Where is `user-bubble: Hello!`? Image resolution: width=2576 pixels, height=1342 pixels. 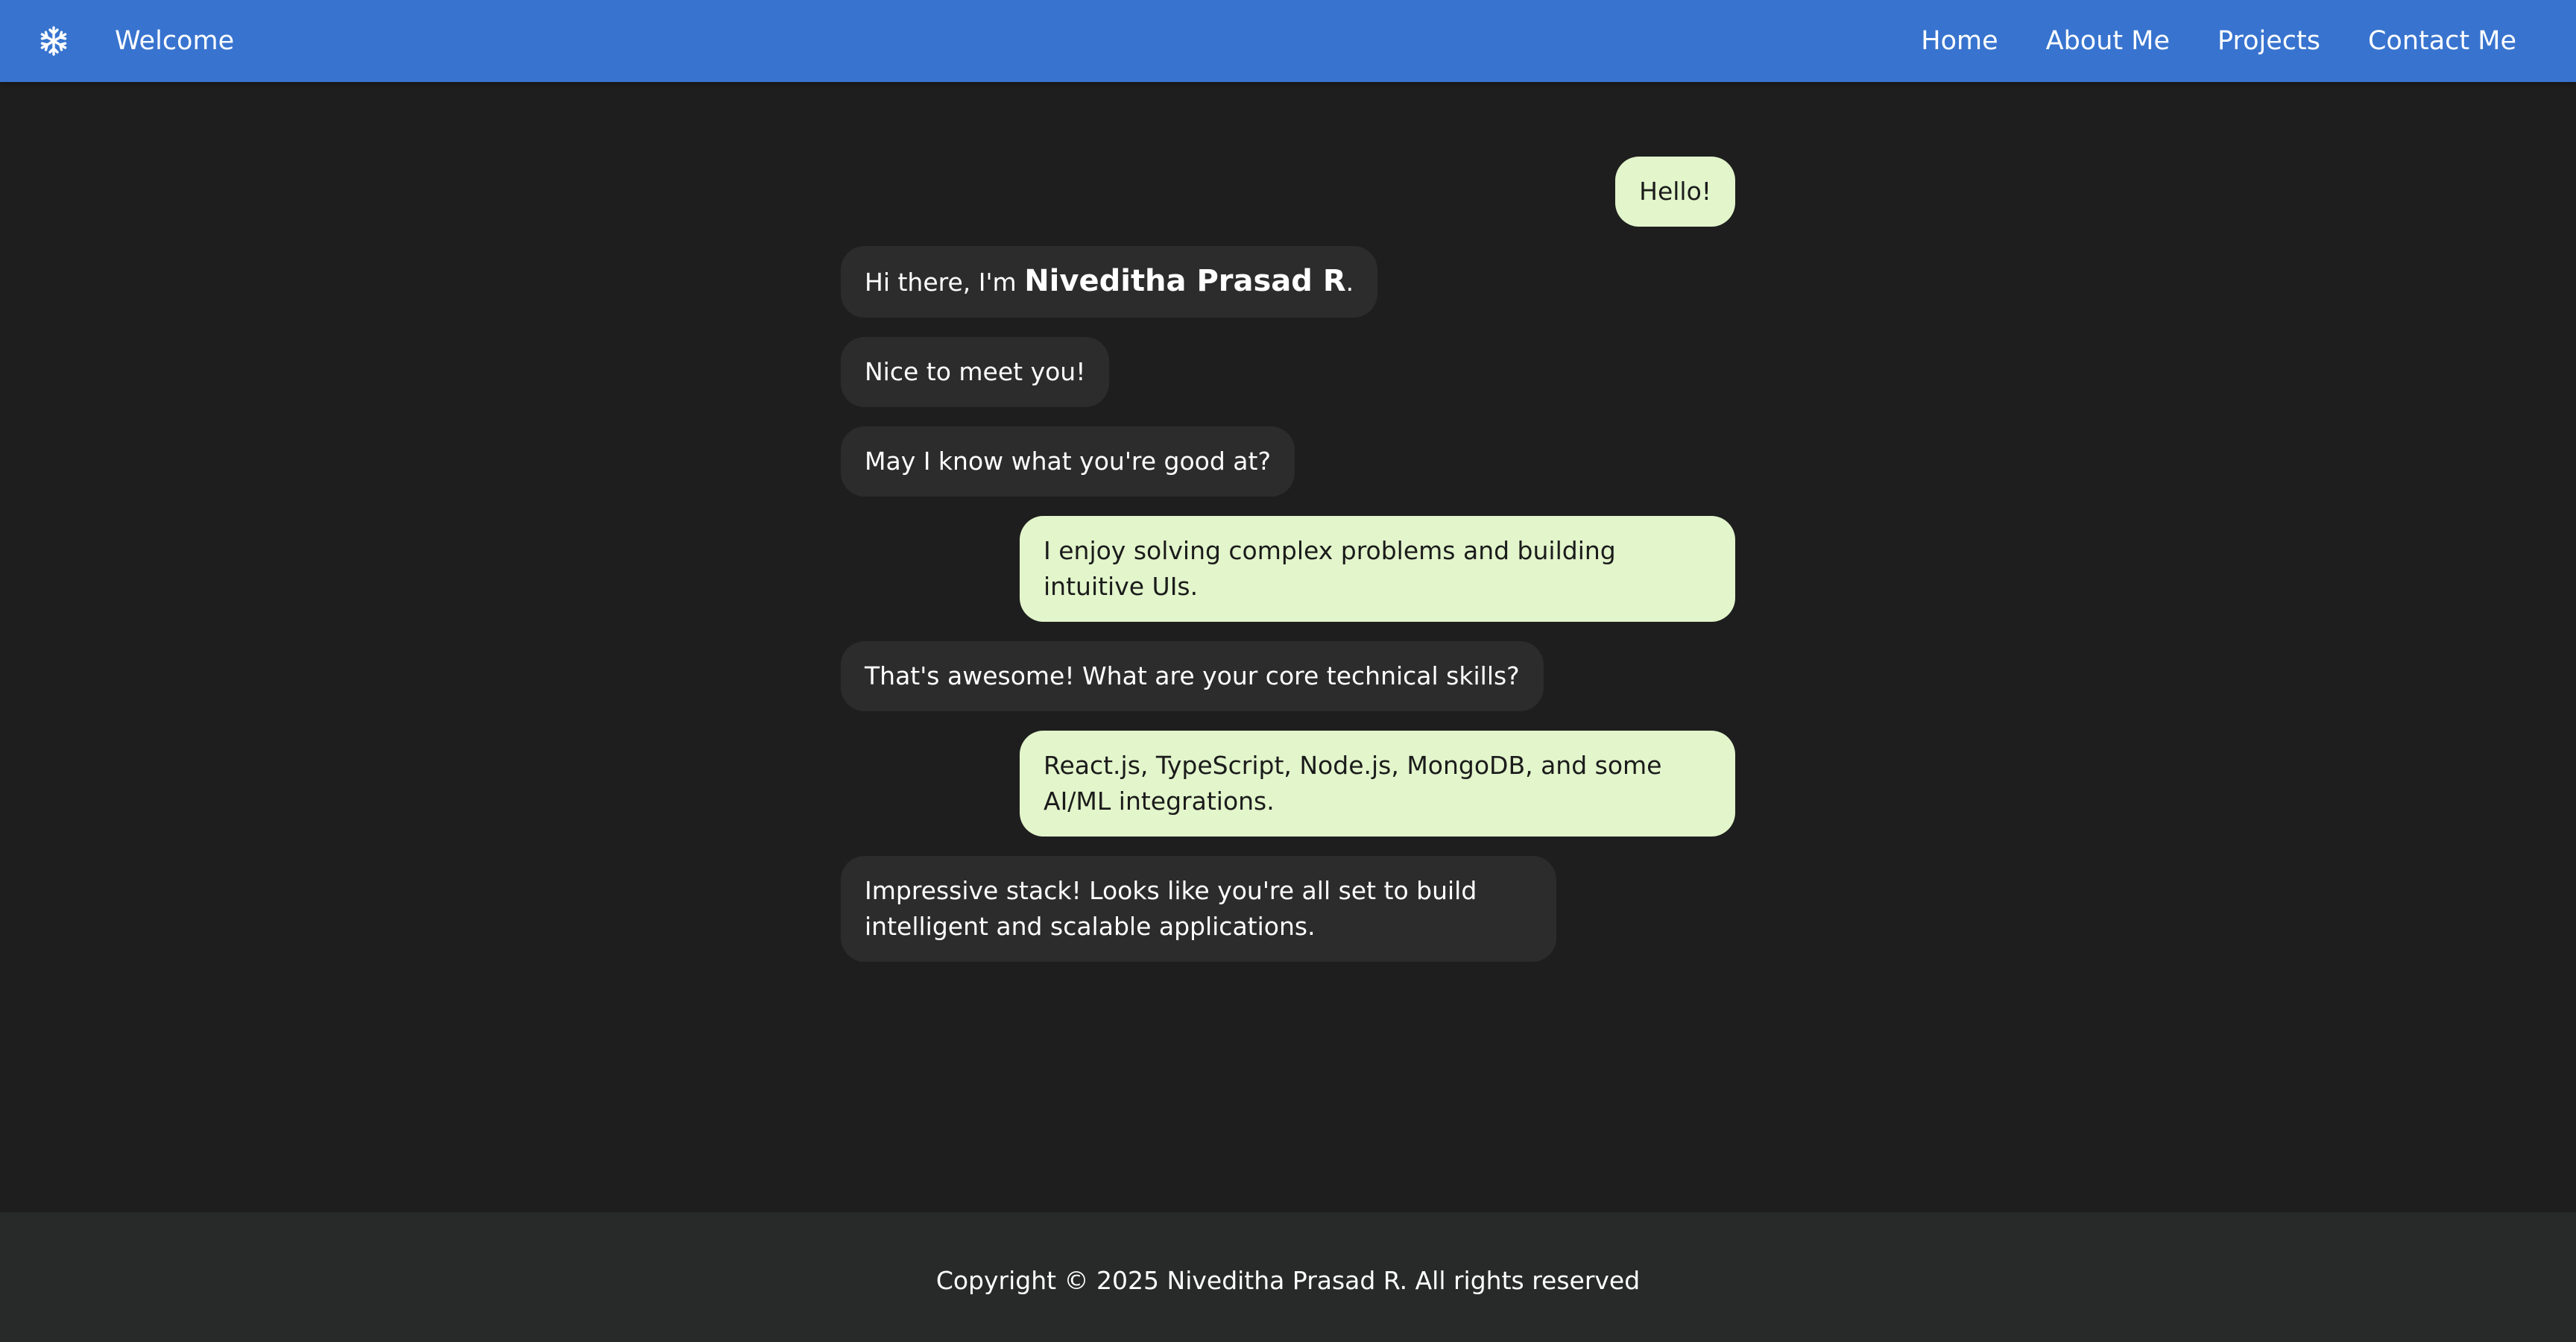 user-bubble: Hello! is located at coordinates (1675, 192).